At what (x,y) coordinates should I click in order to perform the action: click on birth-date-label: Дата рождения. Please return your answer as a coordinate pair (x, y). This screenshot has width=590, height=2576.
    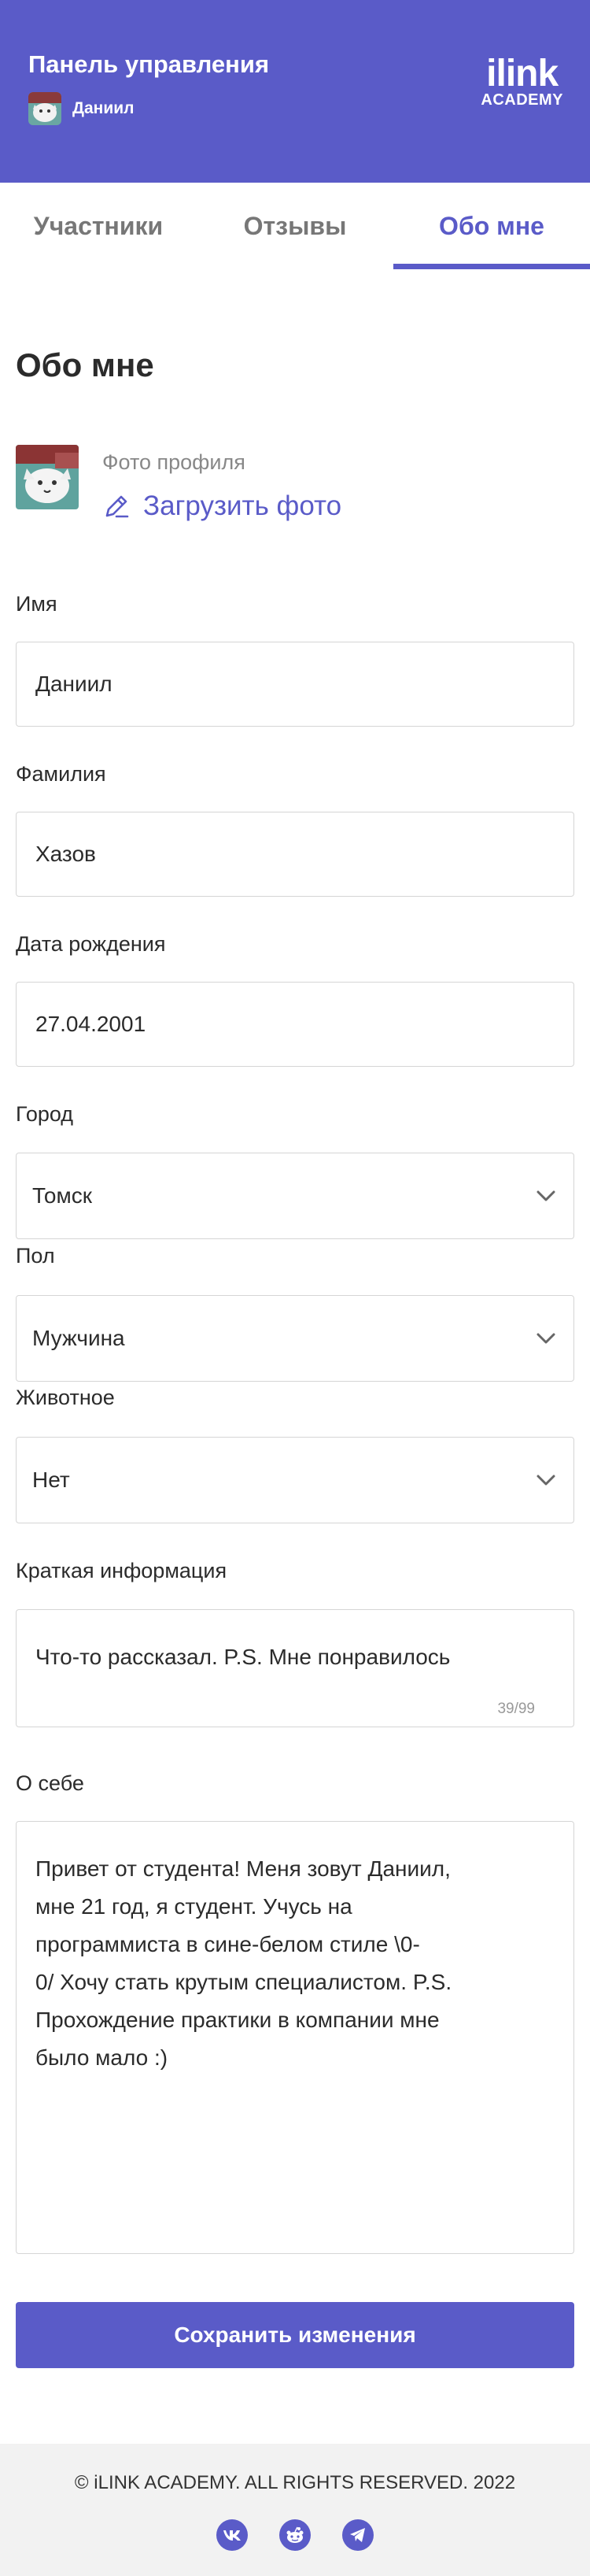
    Looking at the image, I should click on (91, 944).